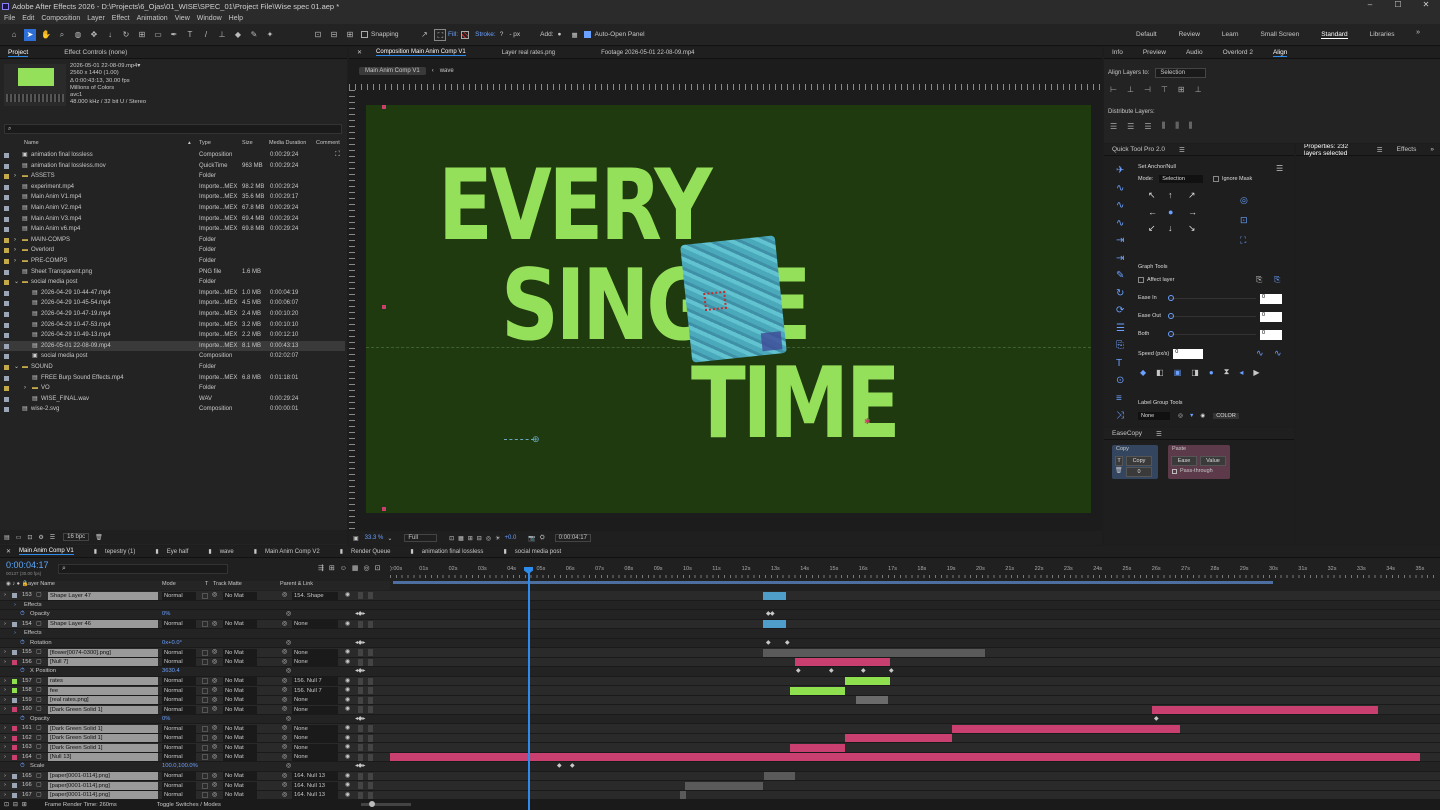 This screenshot has height=810, width=1440. I want to click on layer-name: rates, so click(103, 681).